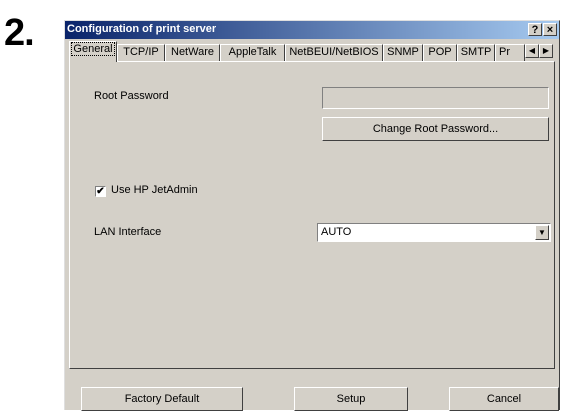 This screenshot has width=575, height=411. Describe the element at coordinates (128, 232) in the screenshot. I see `lan-interface-label: LAN Interface` at that location.